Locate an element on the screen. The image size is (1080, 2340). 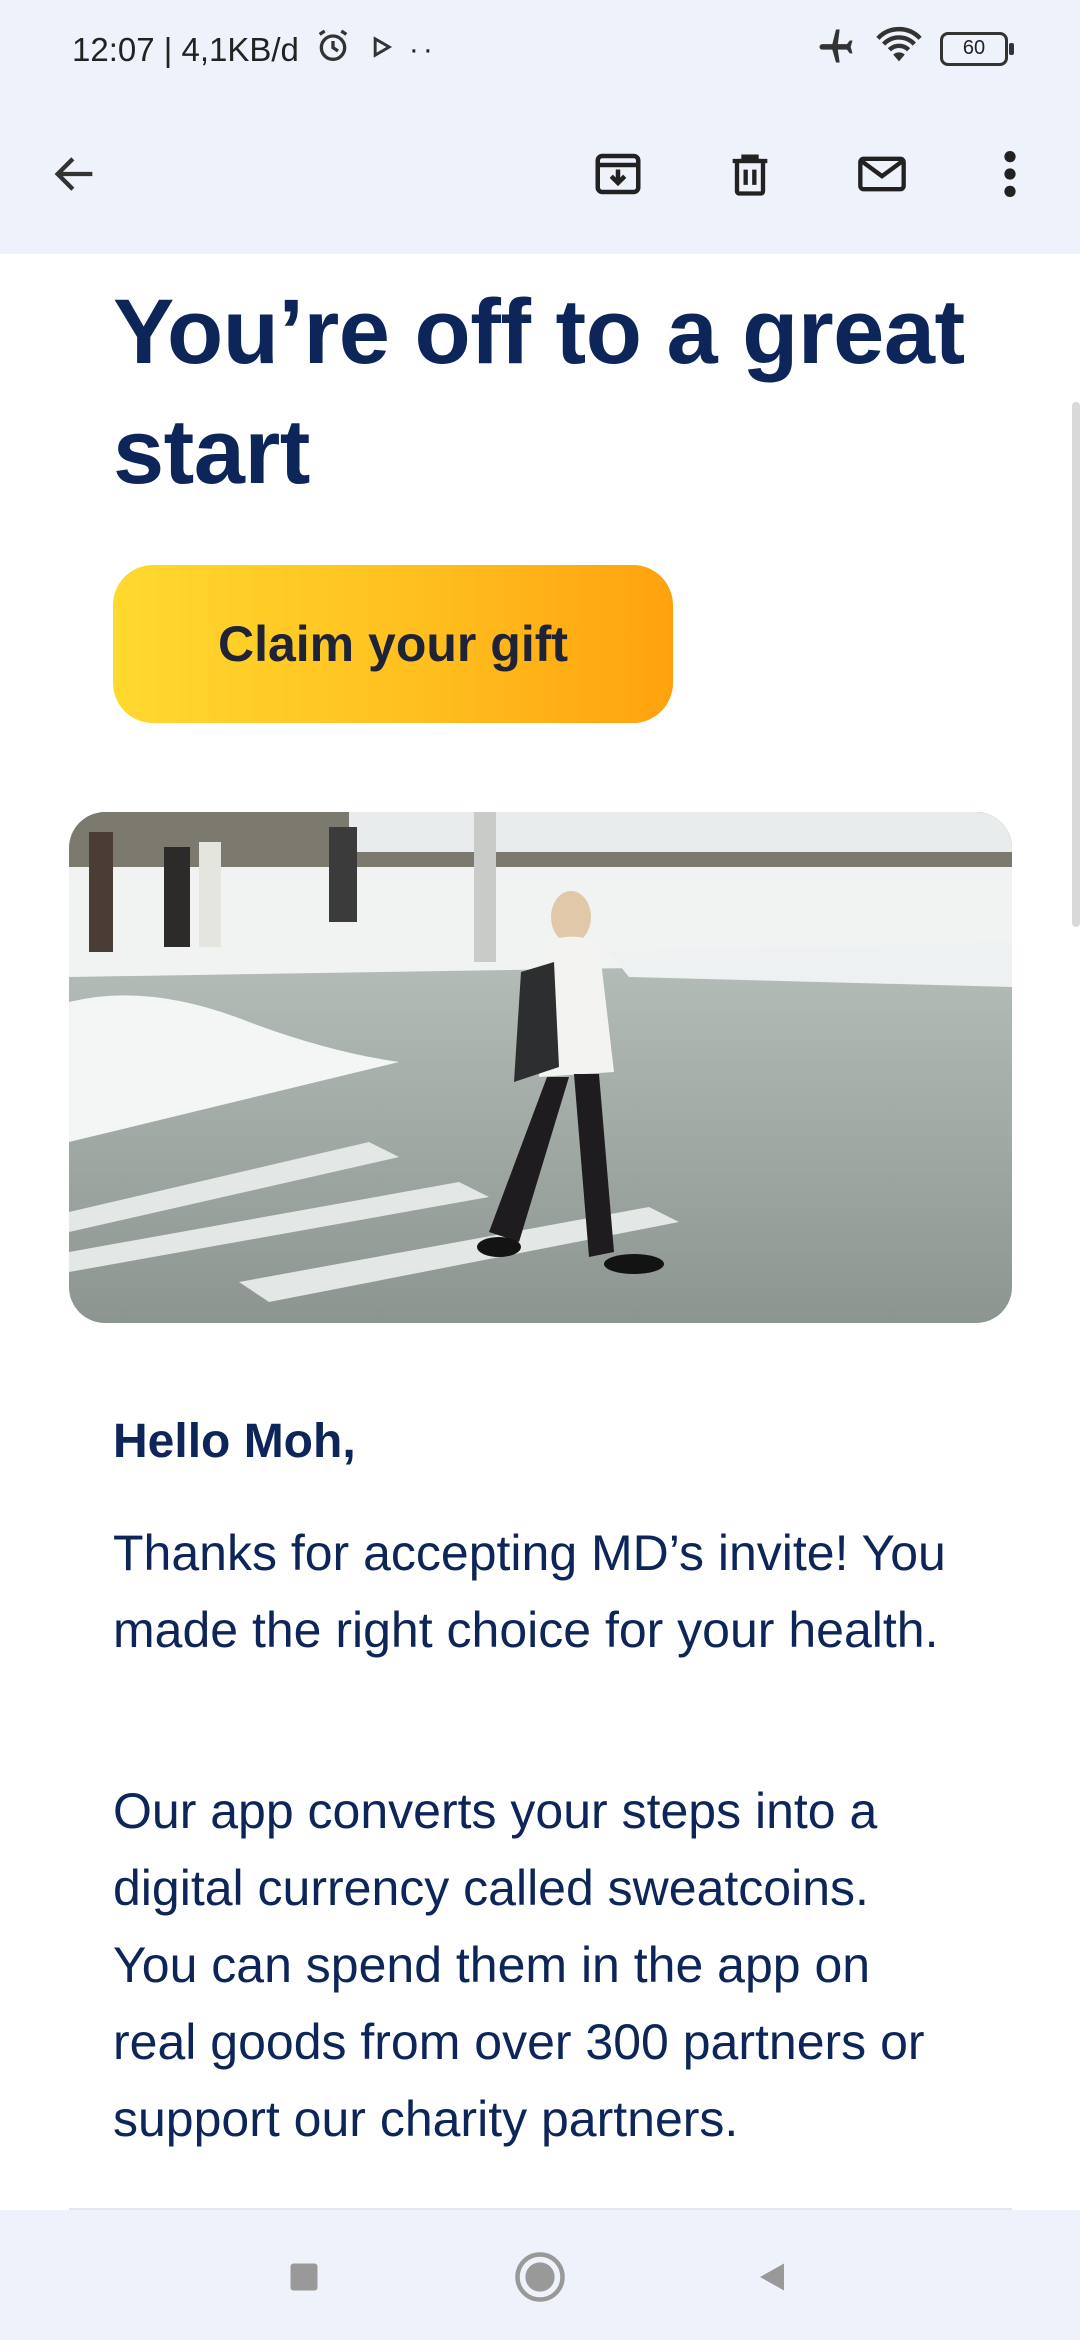
more-vert-icon is located at coordinates (1010, 176).